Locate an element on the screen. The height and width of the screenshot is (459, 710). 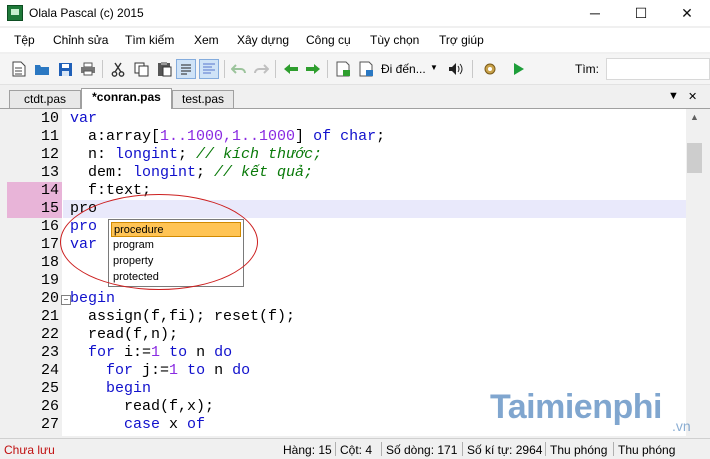
cursor-line: Hàng: 15 is located at coordinates (307, 450).